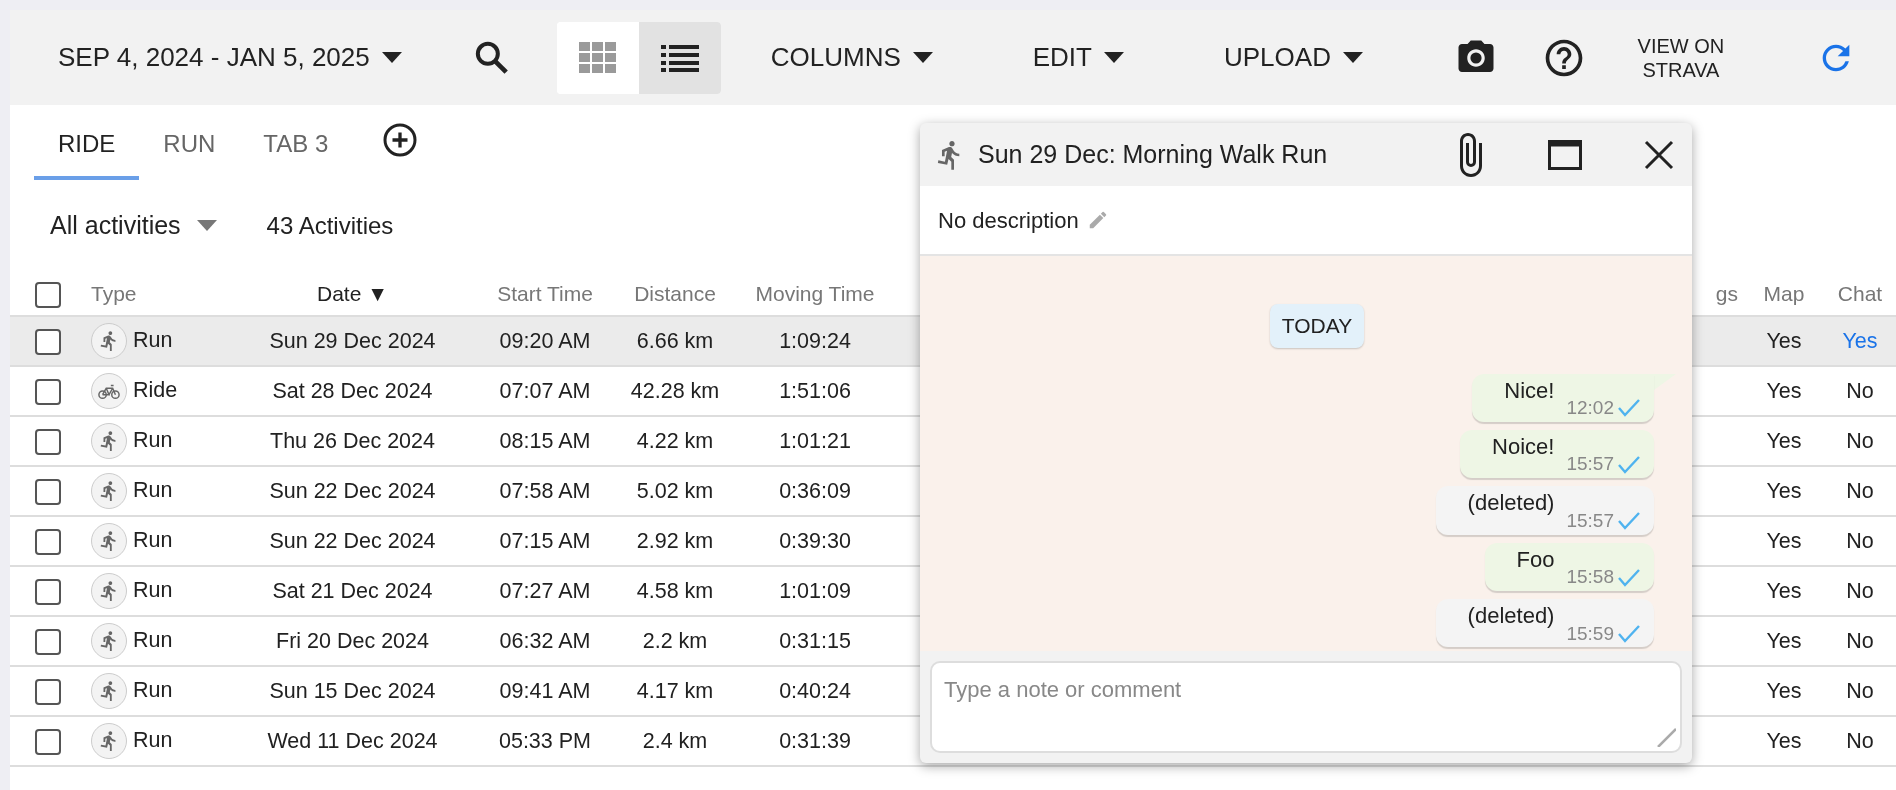 The image size is (1896, 790). I want to click on table-cell: 08:15 AM, so click(545, 440).